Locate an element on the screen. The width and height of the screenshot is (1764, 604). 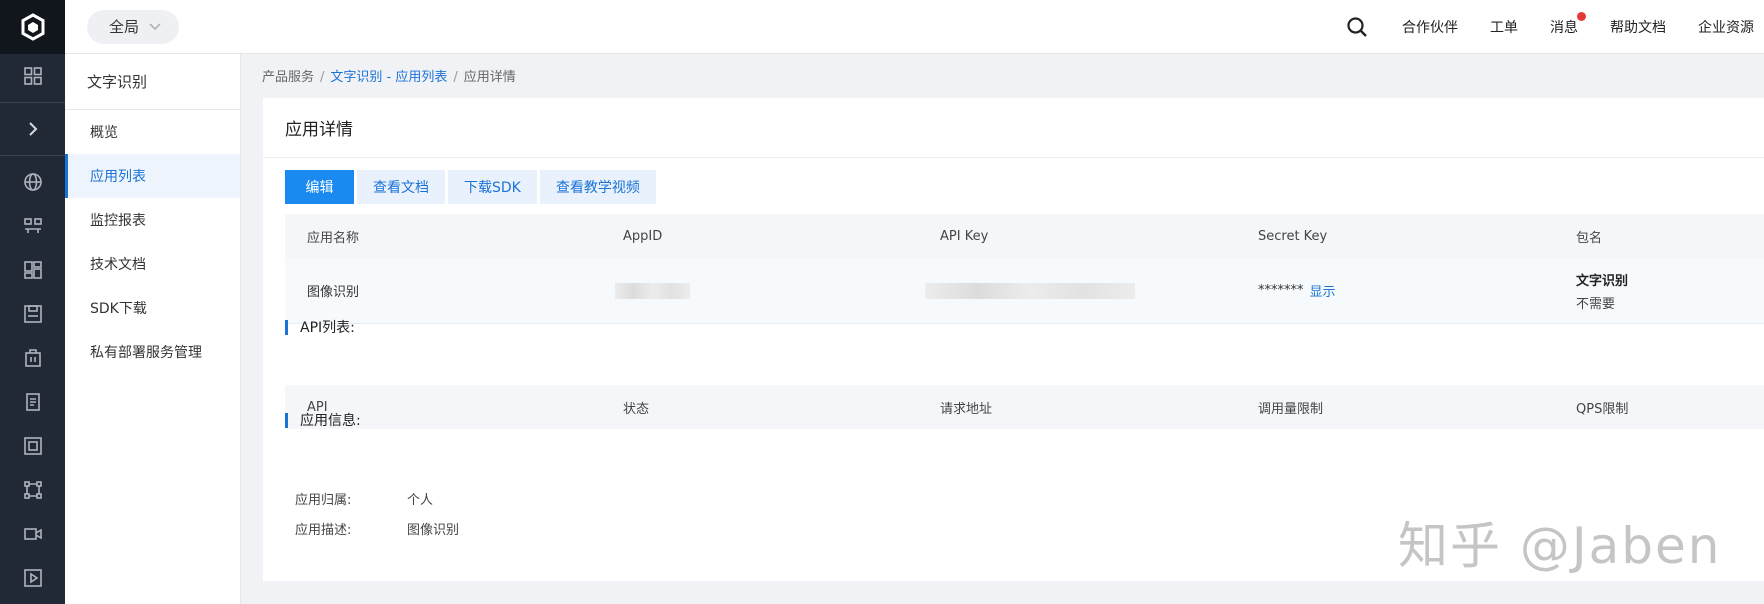
breadcrumb-app-list-link: 文字识别 - 应用列表 is located at coordinates (388, 77).